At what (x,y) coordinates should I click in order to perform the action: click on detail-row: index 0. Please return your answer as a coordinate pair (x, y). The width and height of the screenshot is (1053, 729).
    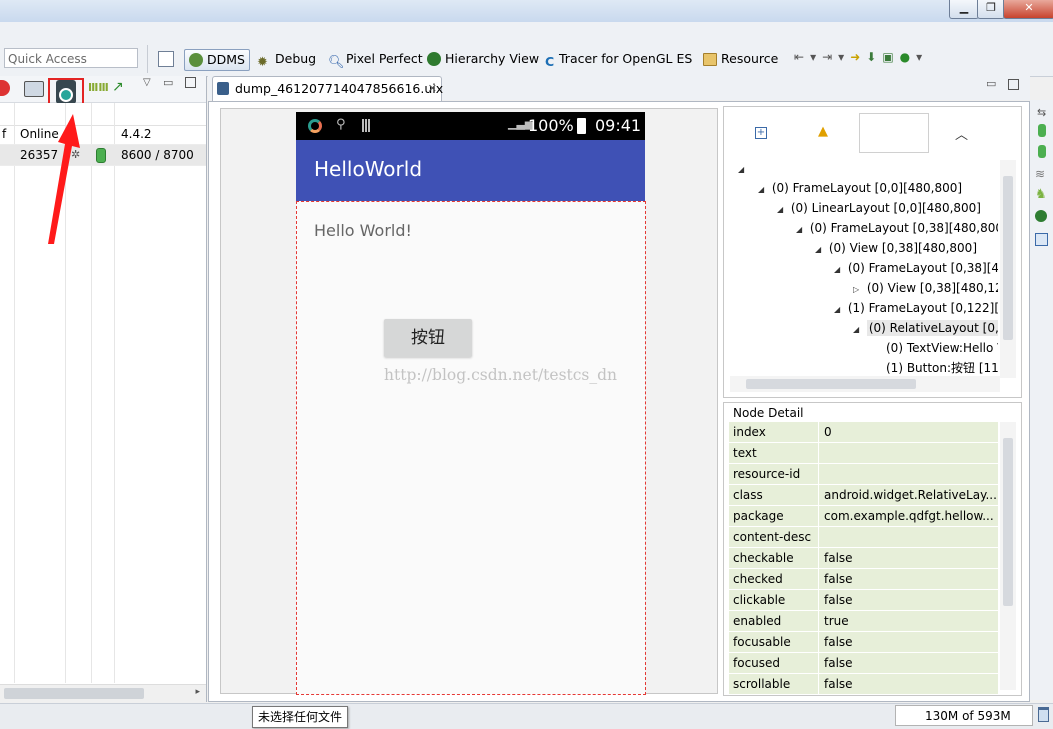
    Looking at the image, I should click on (863, 432).